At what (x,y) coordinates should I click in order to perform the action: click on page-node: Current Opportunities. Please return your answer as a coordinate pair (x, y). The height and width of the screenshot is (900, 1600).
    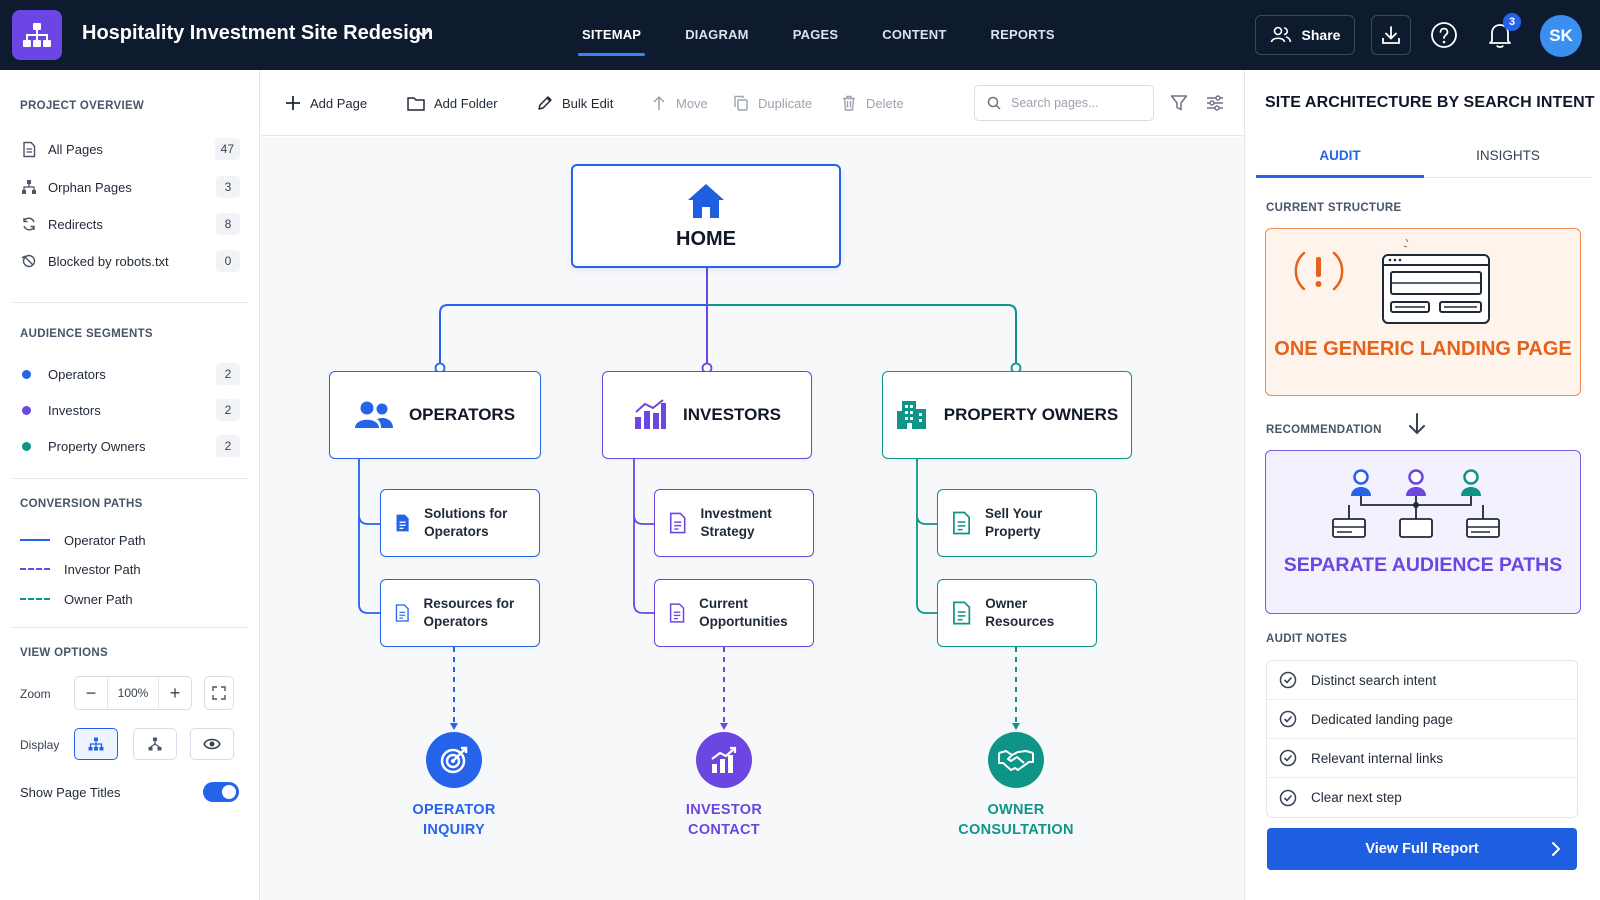
    Looking at the image, I should click on (734, 613).